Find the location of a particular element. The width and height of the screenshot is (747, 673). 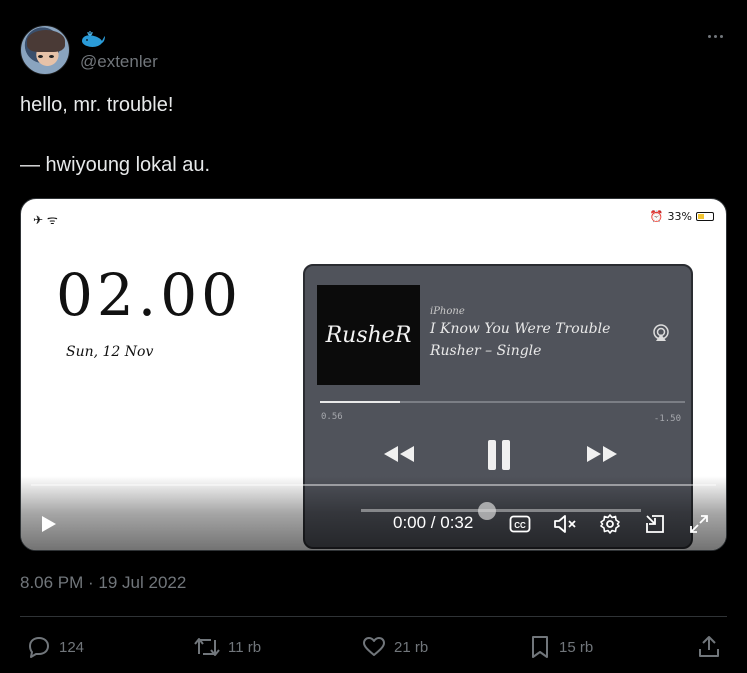

volume-knob is located at coordinates (487, 511).